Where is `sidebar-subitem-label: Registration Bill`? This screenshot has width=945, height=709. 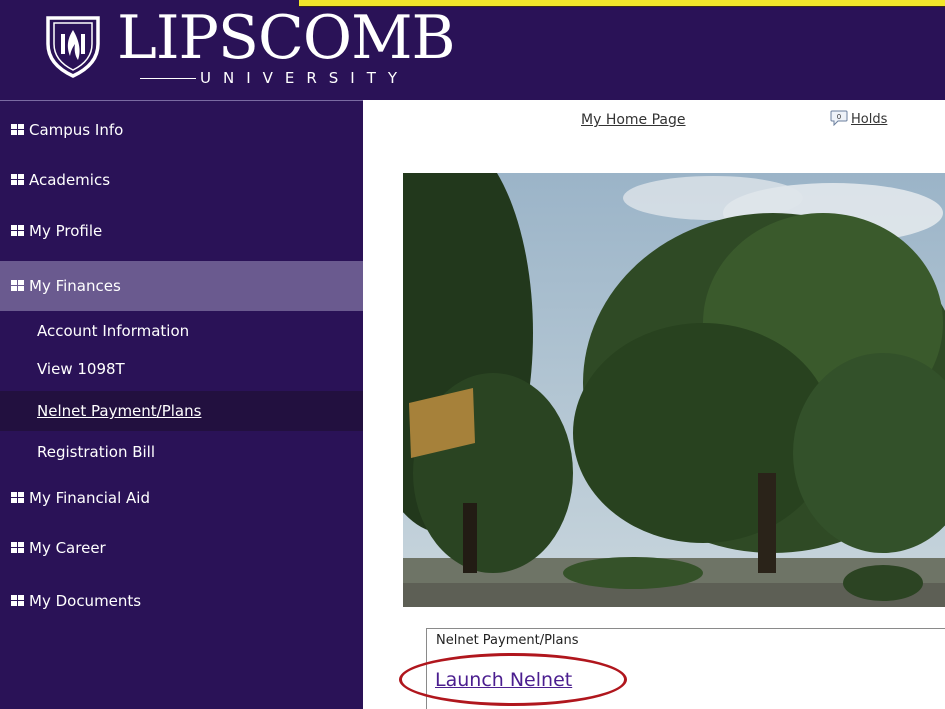
sidebar-subitem-label: Registration Bill is located at coordinates (96, 452).